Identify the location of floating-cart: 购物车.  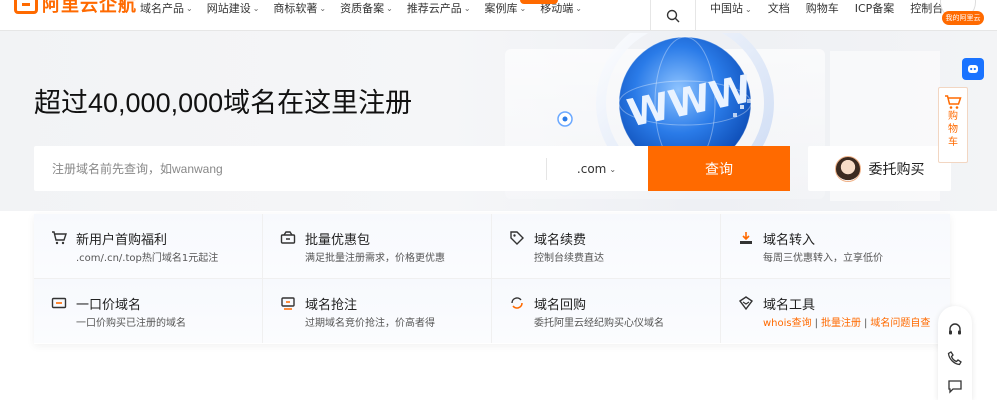
(953, 125).